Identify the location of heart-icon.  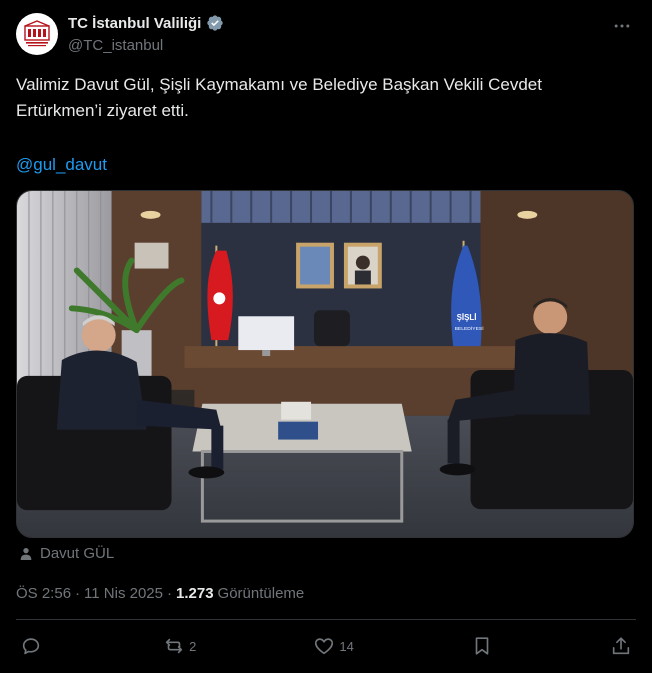
(324, 646).